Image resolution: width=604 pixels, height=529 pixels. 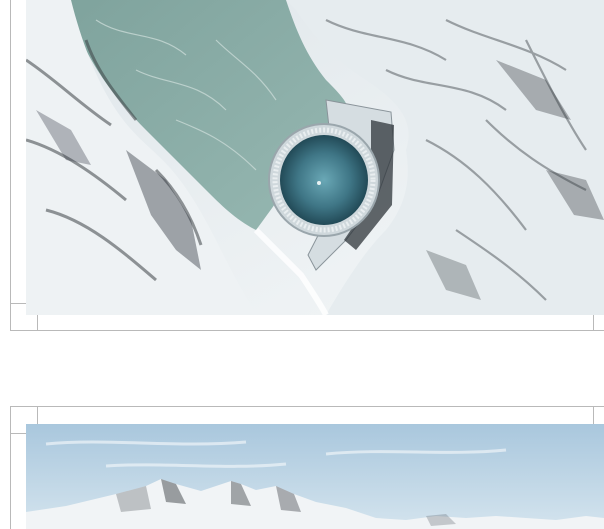 I want to click on crop-mark-top-right-v, so click(x=593, y=415).